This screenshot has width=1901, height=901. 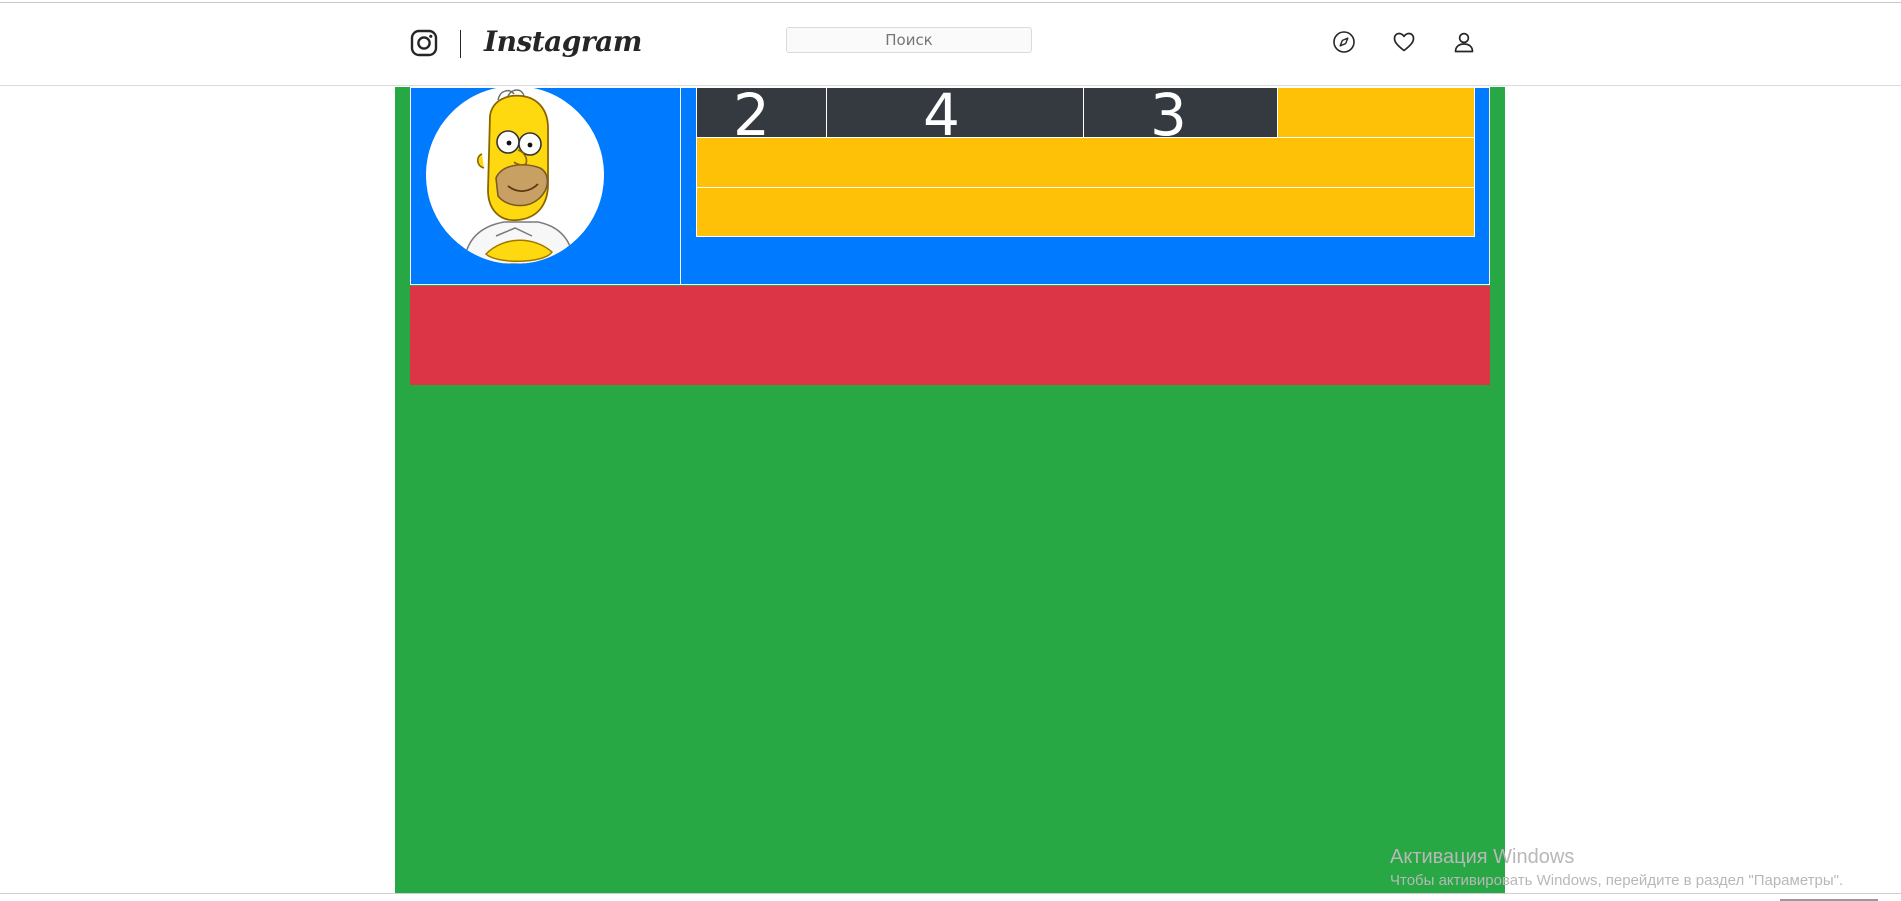 What do you see at coordinates (1344, 42) in the screenshot?
I see `compass-icon` at bounding box center [1344, 42].